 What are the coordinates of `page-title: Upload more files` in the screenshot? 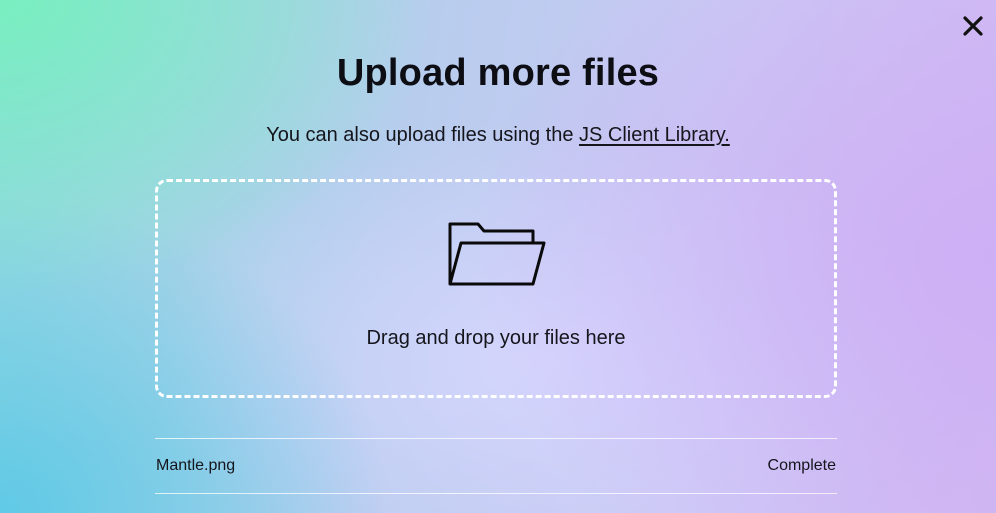 It's located at (498, 73).